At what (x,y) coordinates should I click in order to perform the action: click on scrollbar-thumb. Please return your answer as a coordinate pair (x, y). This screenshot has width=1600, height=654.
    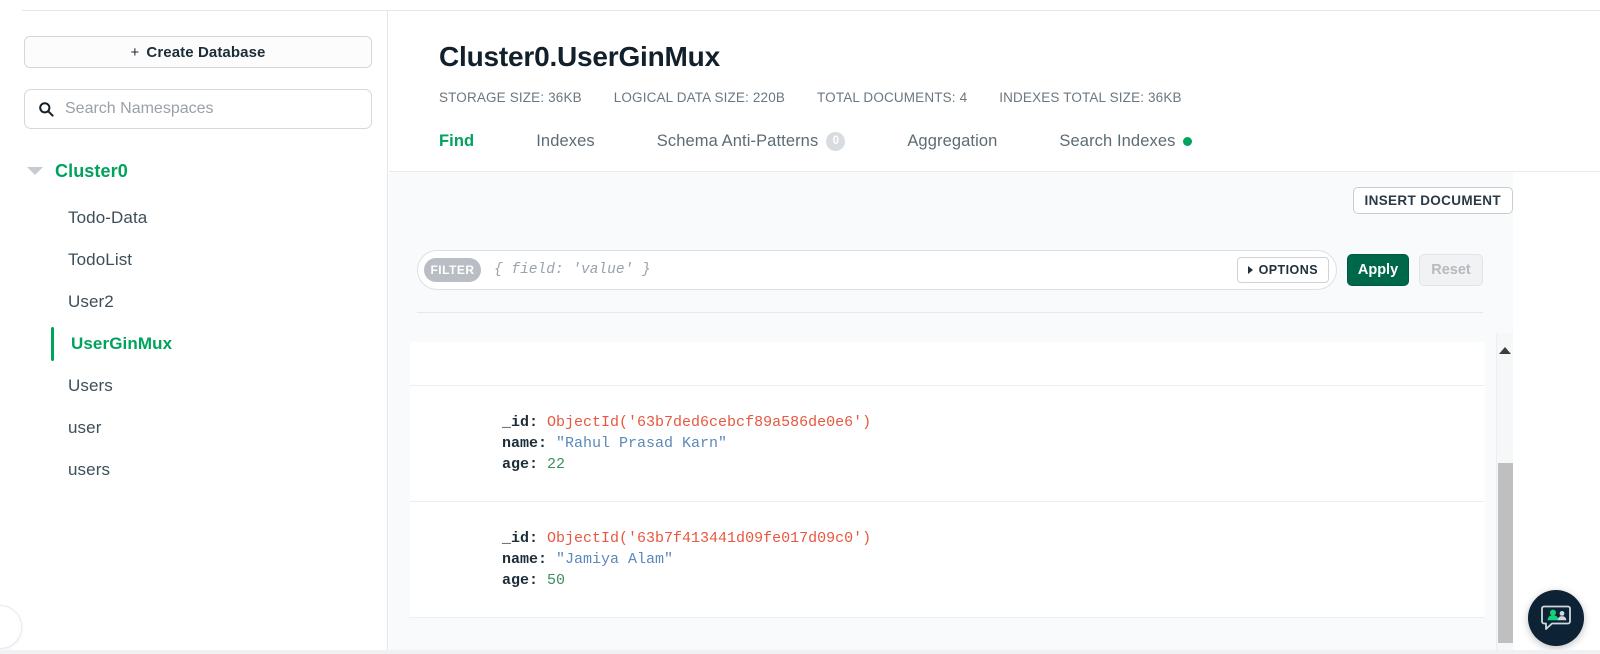
    Looking at the image, I should click on (1505, 553).